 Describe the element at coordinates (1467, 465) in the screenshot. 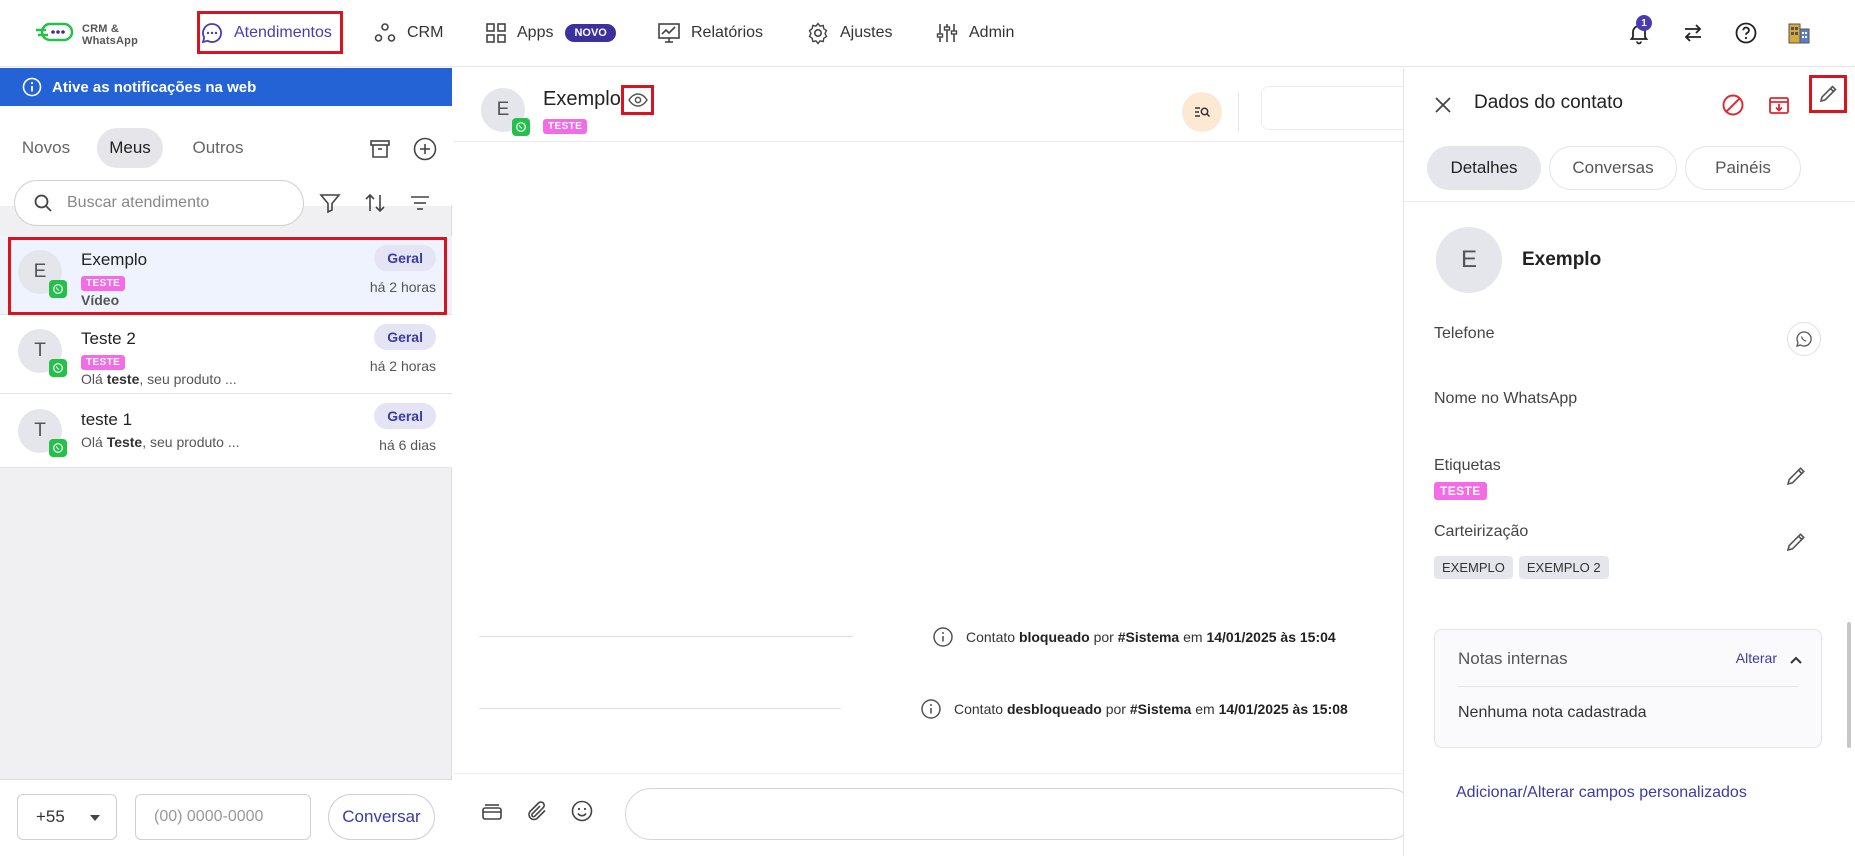

I see `labels-label: Etiquetas` at that location.